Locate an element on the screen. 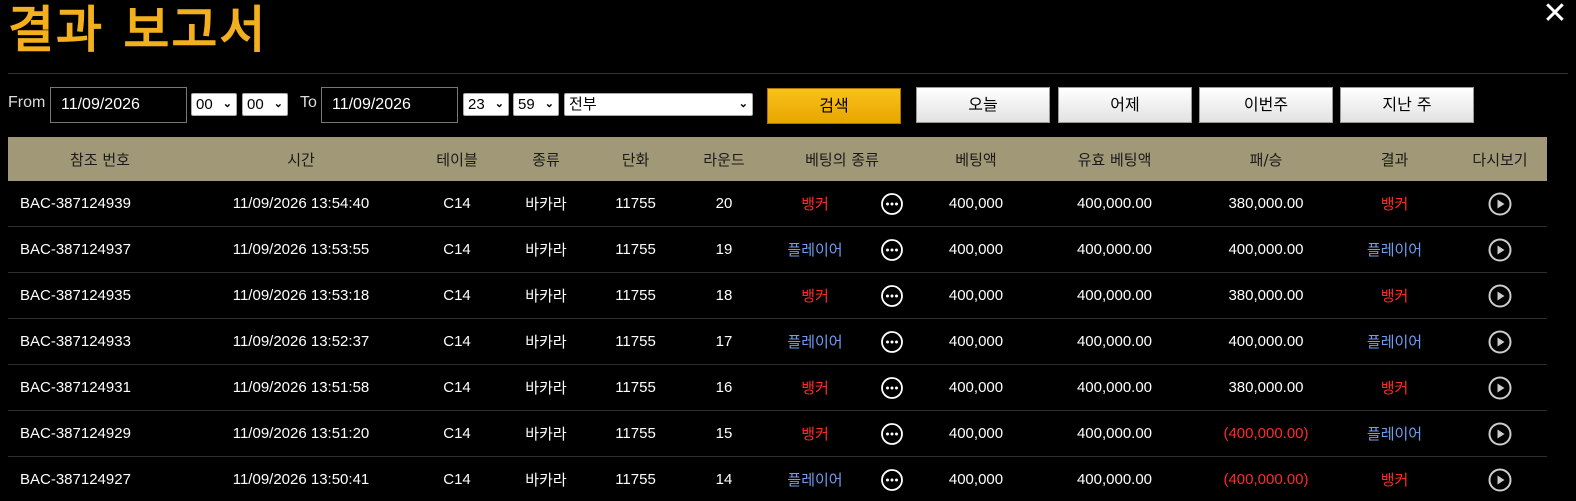 The width and height of the screenshot is (1576, 501). this-week-button: 이번주 is located at coordinates (1266, 105).